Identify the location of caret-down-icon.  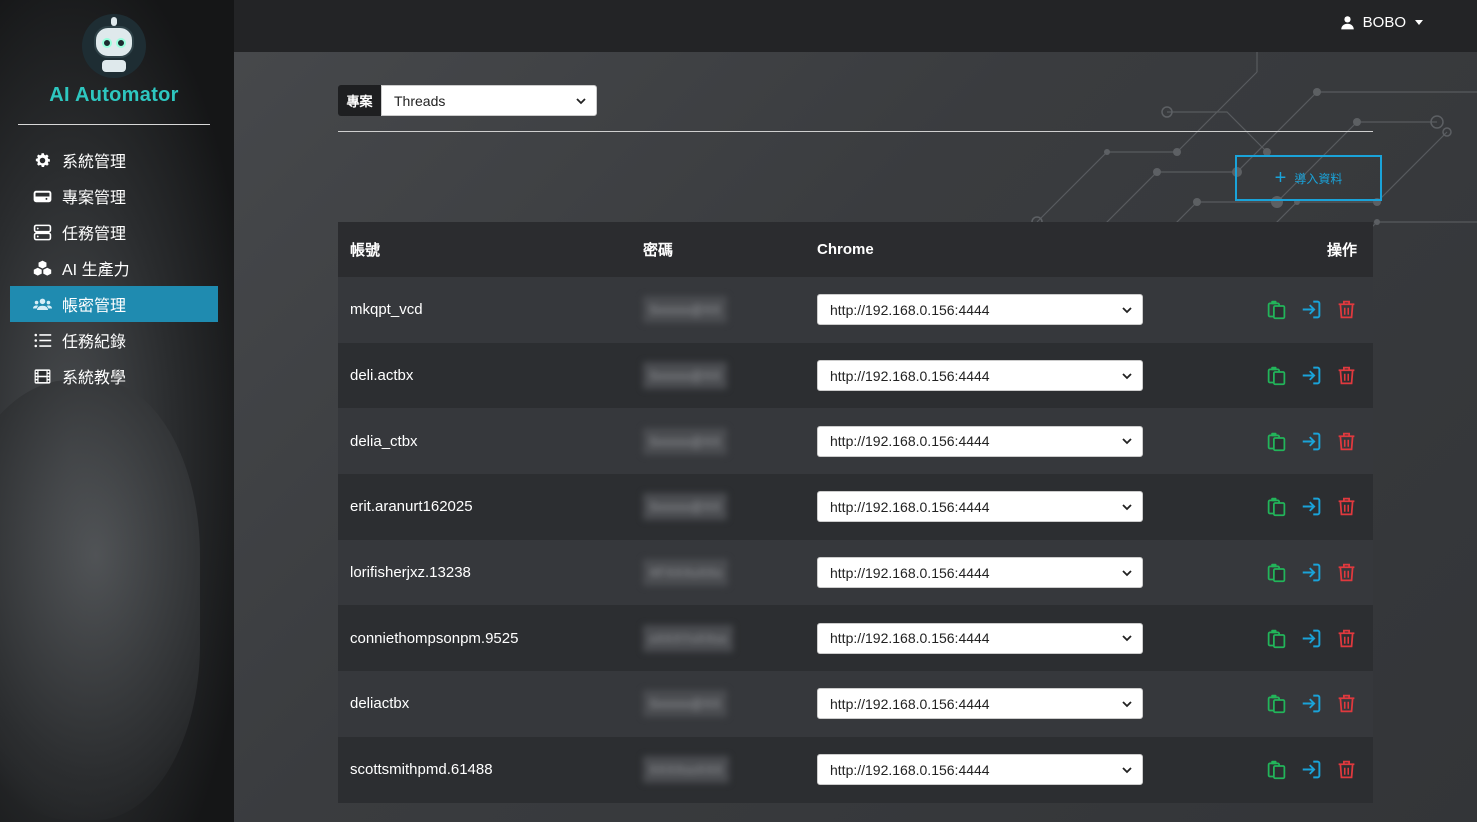
(1419, 22).